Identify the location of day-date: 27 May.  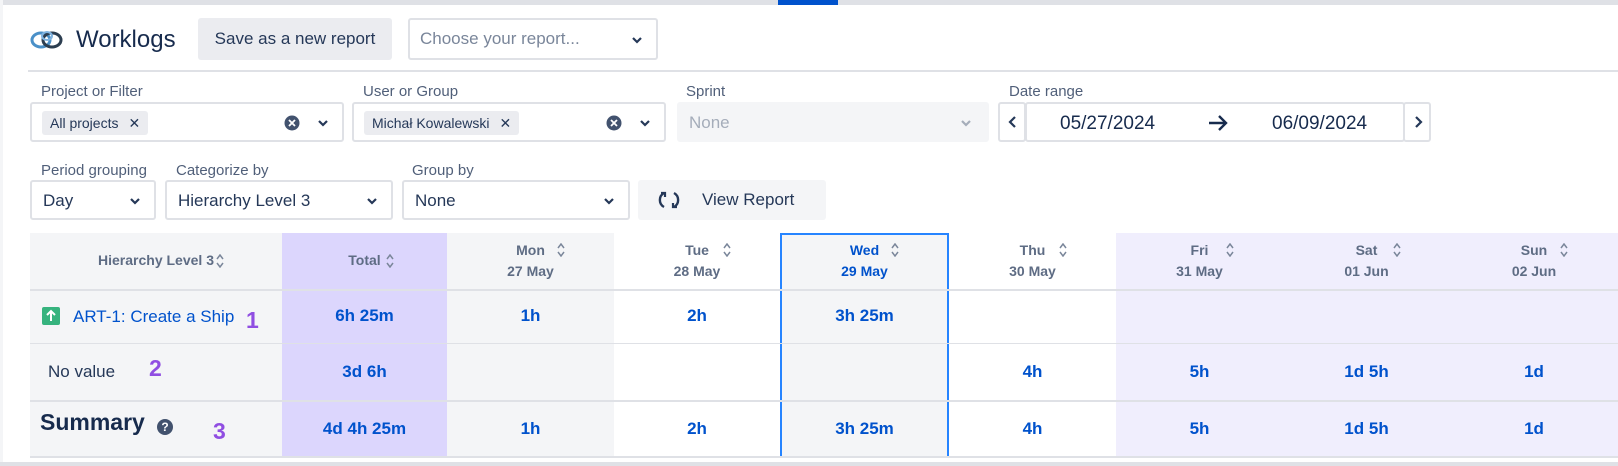
(530, 271).